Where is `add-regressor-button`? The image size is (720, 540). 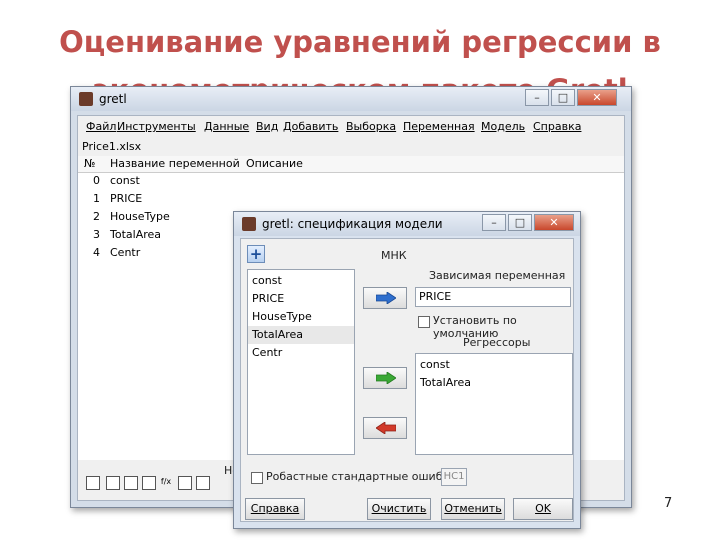
add-regressor-button is located at coordinates (385, 378).